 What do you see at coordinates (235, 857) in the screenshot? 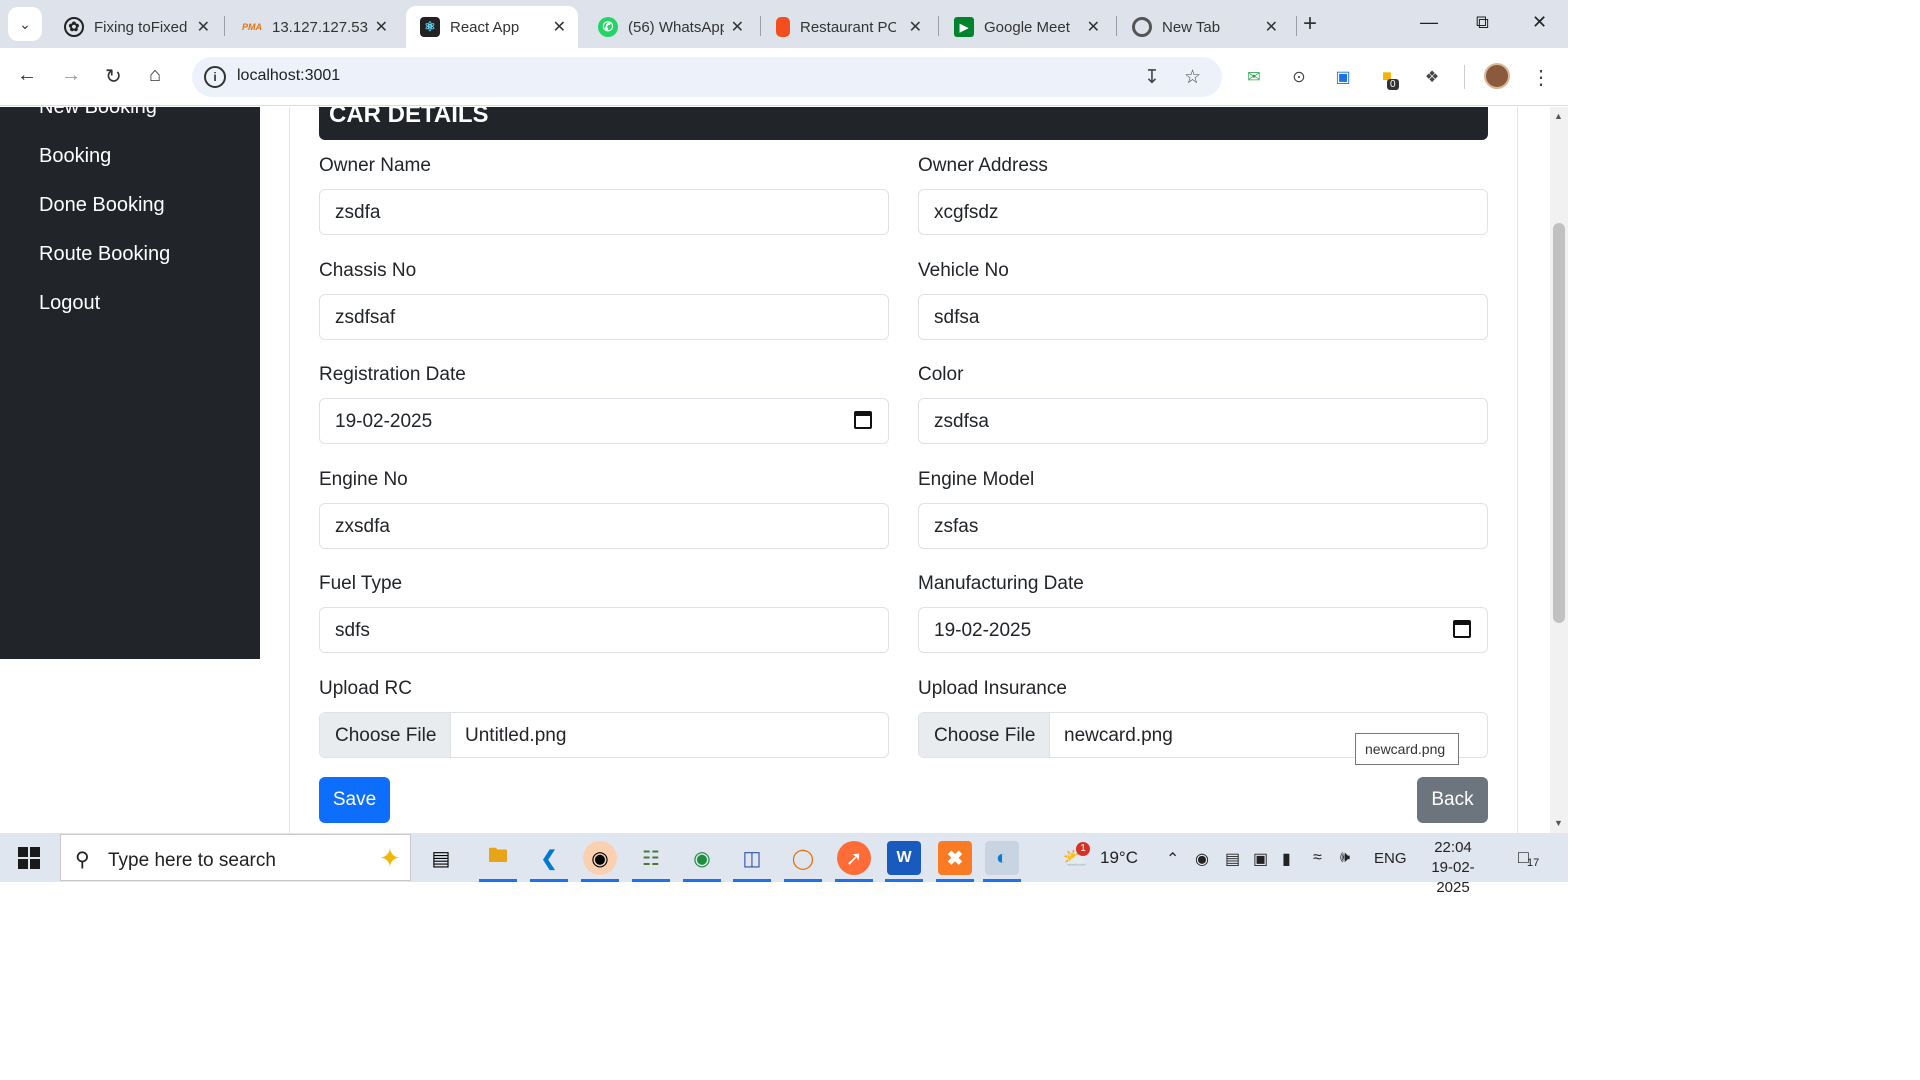
I see `taskbar-search-box: ⚲ Type here to search ✦` at bounding box center [235, 857].